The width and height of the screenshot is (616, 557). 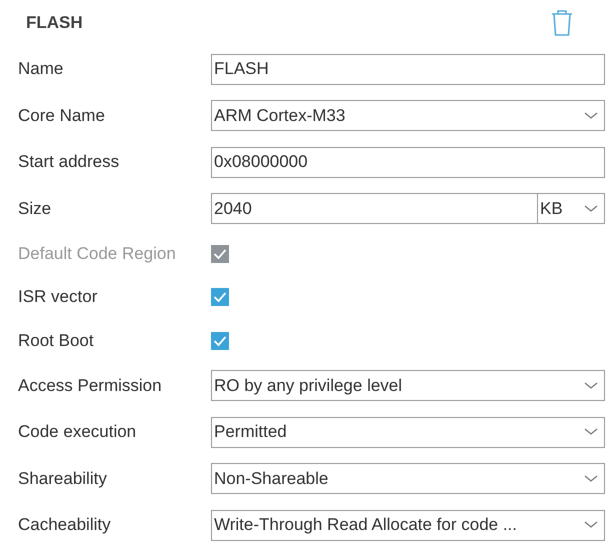 I want to click on delete-button, so click(x=562, y=23).